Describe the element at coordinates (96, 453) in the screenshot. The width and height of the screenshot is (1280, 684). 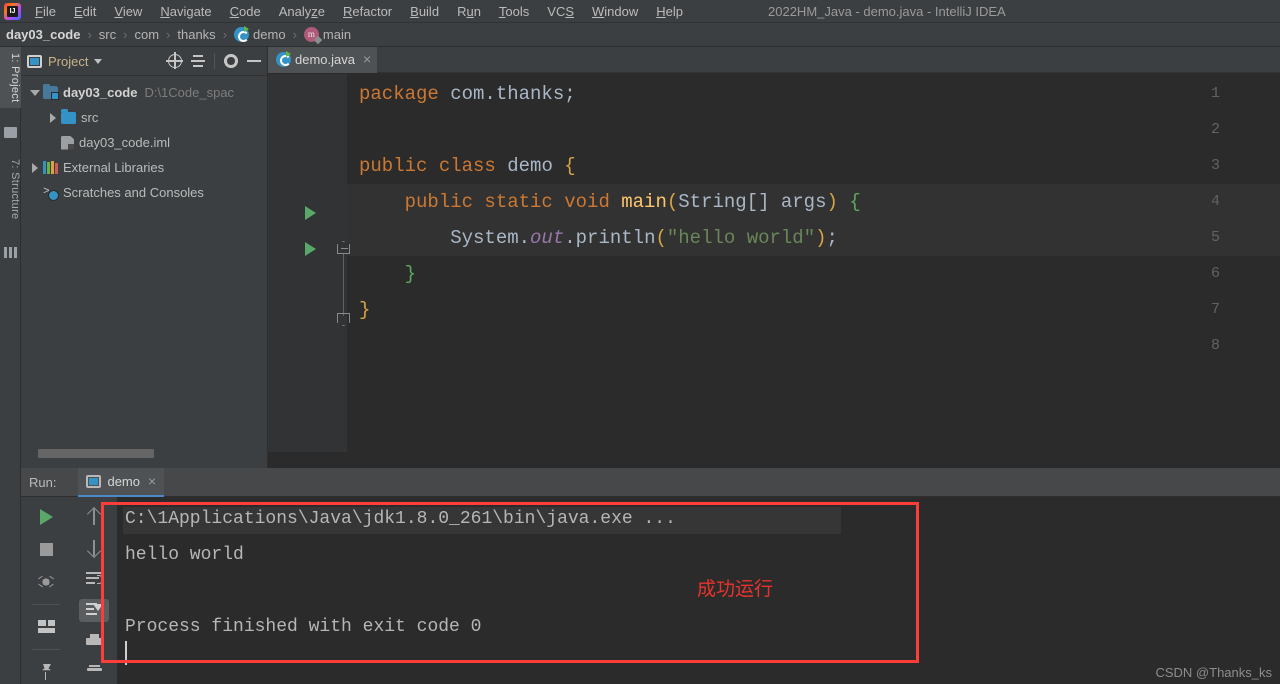
I see `project-panel-hscrollbar-thumb` at that location.